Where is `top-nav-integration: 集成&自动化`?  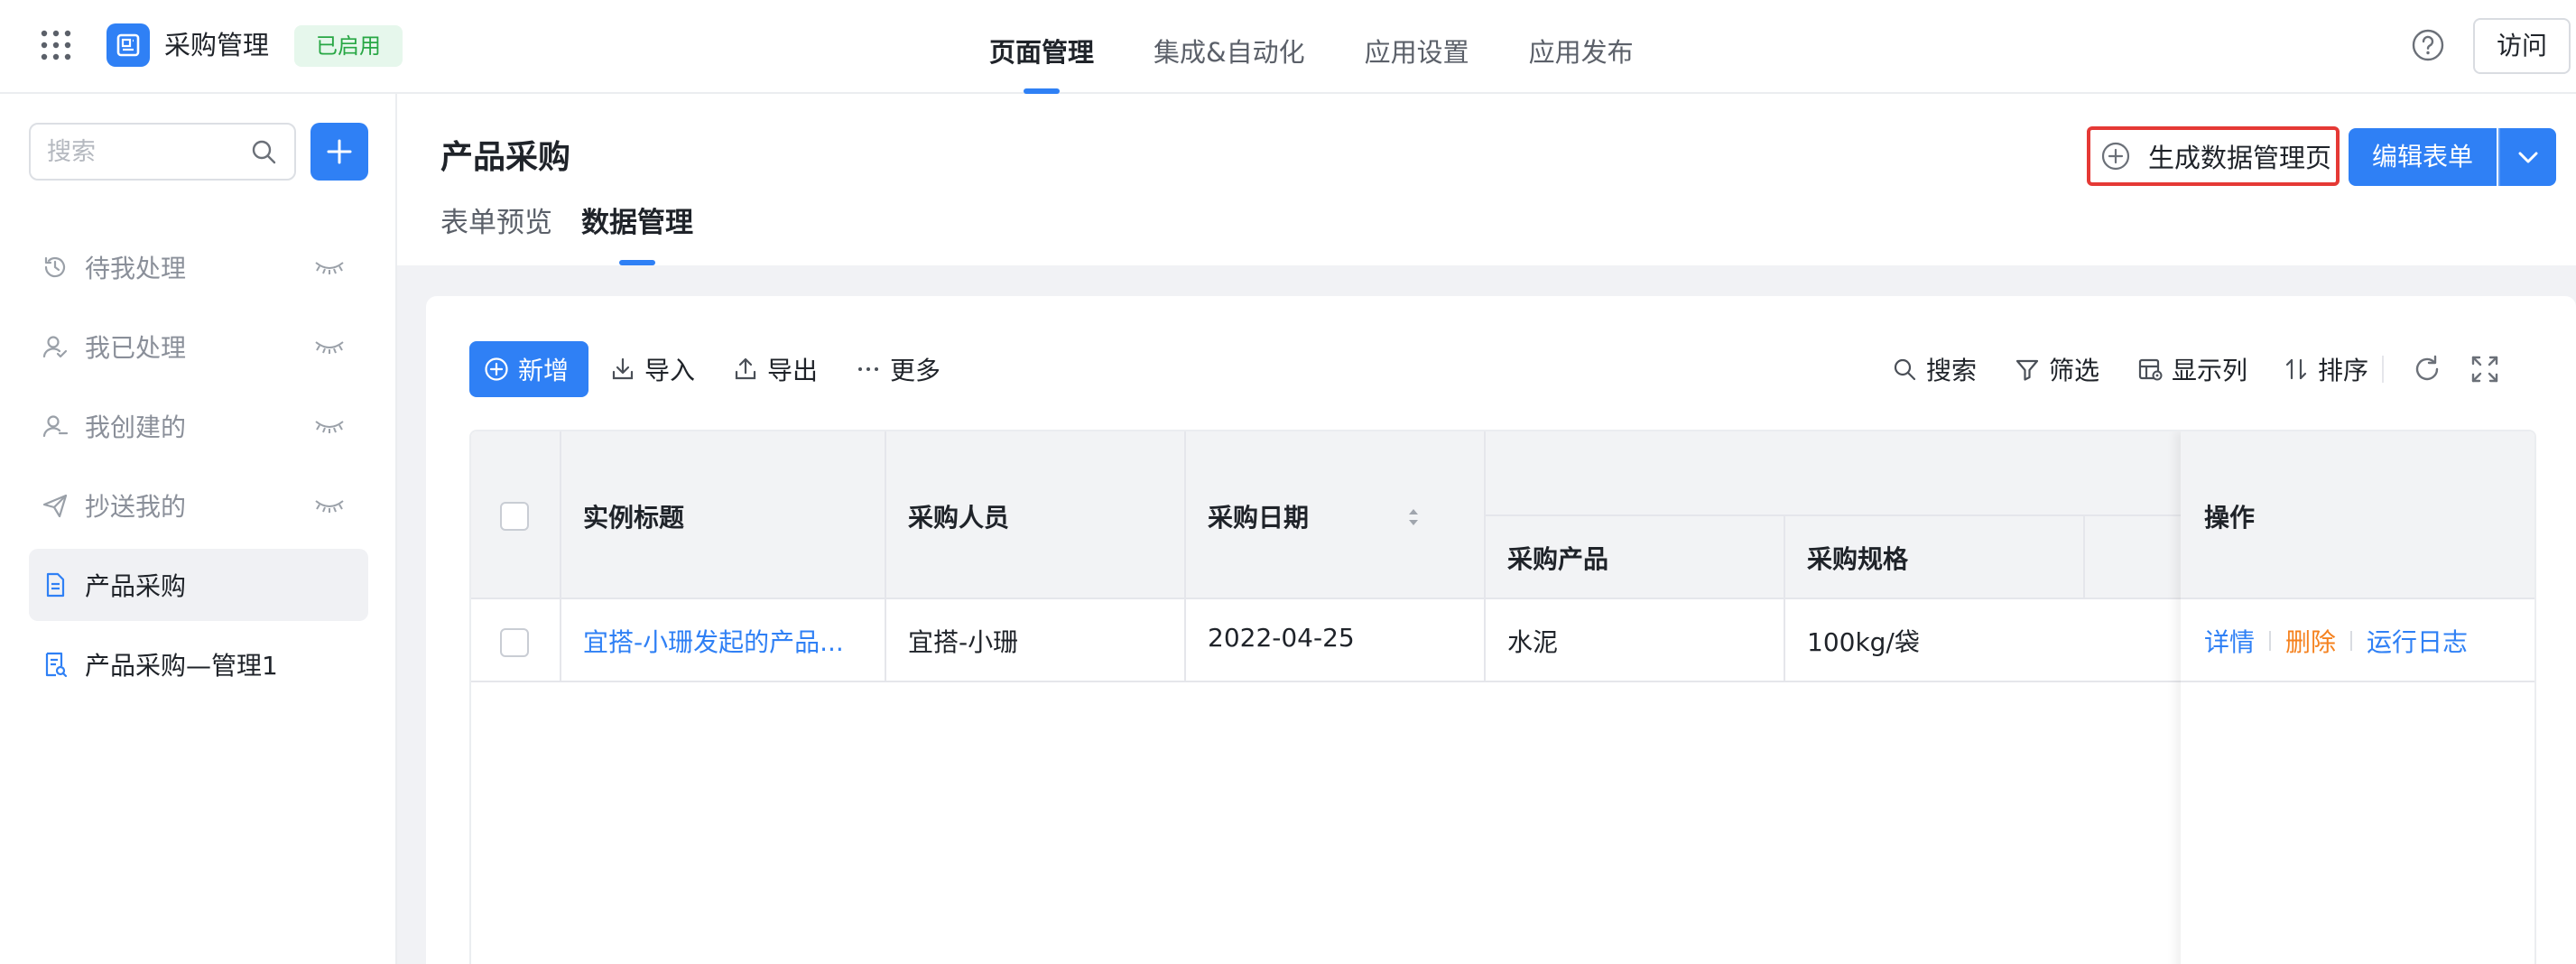
top-nav-integration: 集成&自动化 is located at coordinates (1229, 47).